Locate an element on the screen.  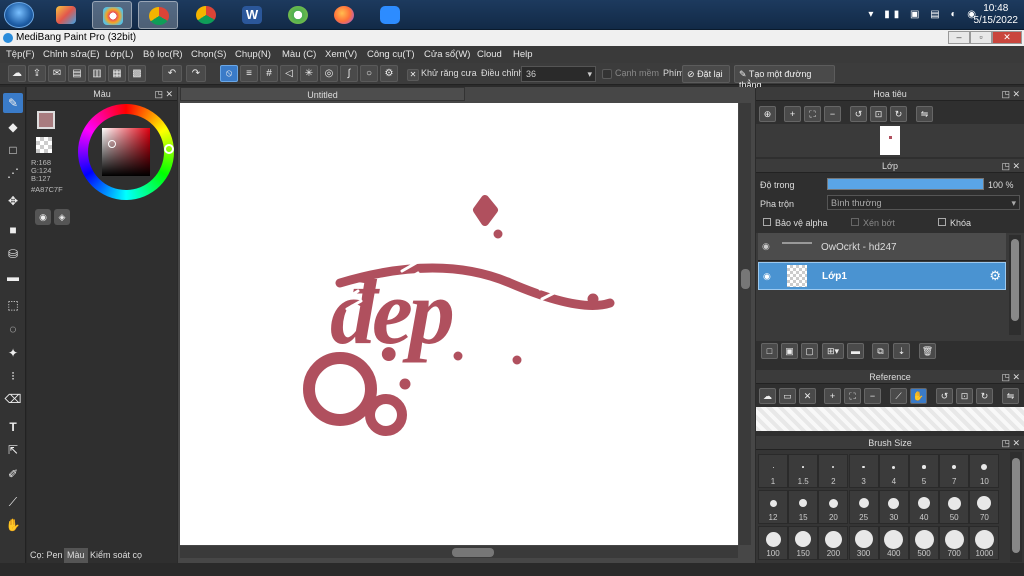
tab-brush-pen: Cọ: Pen is located at coordinates (46, 555).